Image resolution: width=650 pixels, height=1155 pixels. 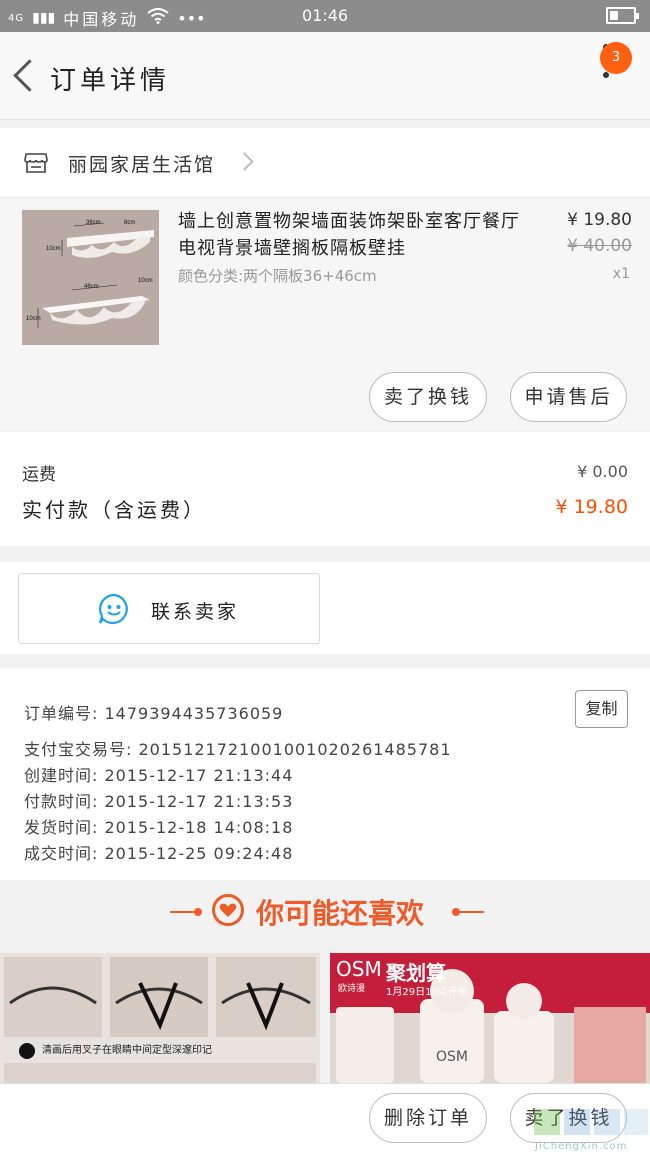 I want to click on copy-button: 复制, so click(x=601, y=709).